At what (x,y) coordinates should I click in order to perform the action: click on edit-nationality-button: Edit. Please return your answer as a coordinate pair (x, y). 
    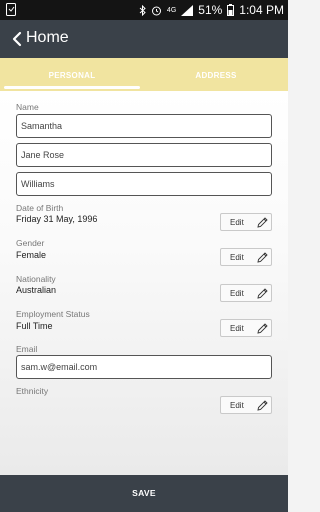
    Looking at the image, I should click on (246, 293).